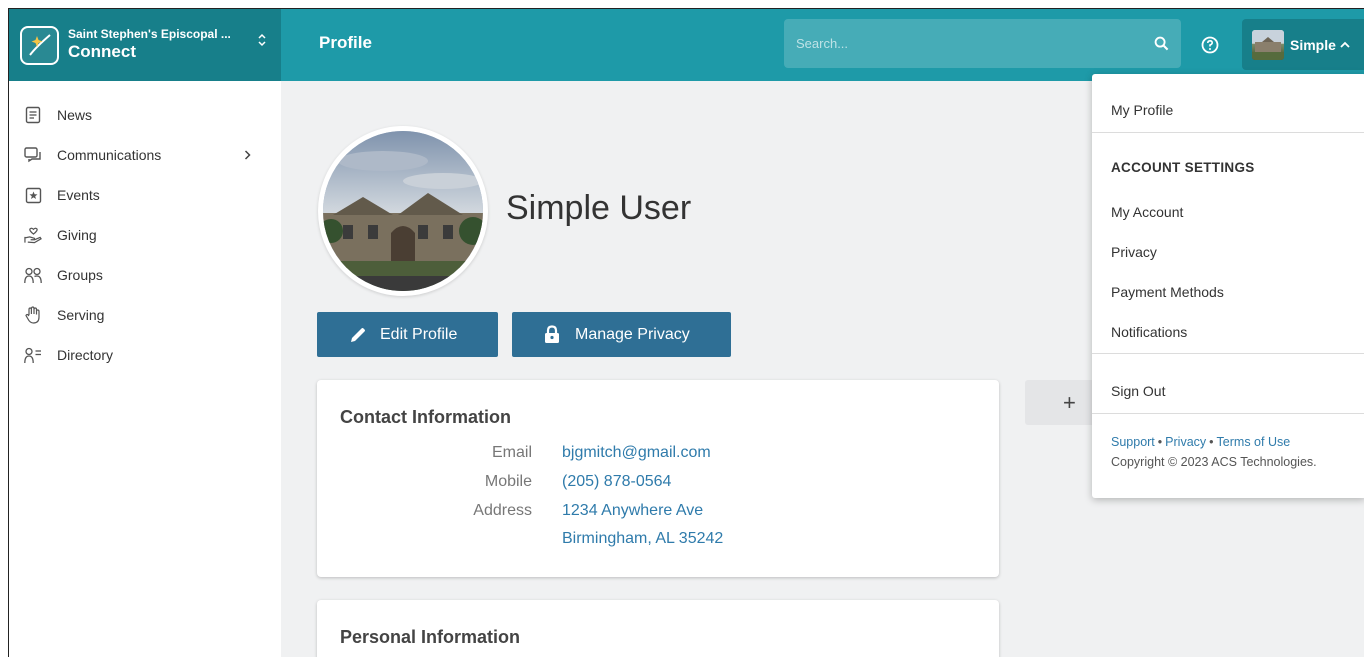 Image resolution: width=1364 pixels, height=657 pixels. I want to click on avatar, so click(1268, 44).